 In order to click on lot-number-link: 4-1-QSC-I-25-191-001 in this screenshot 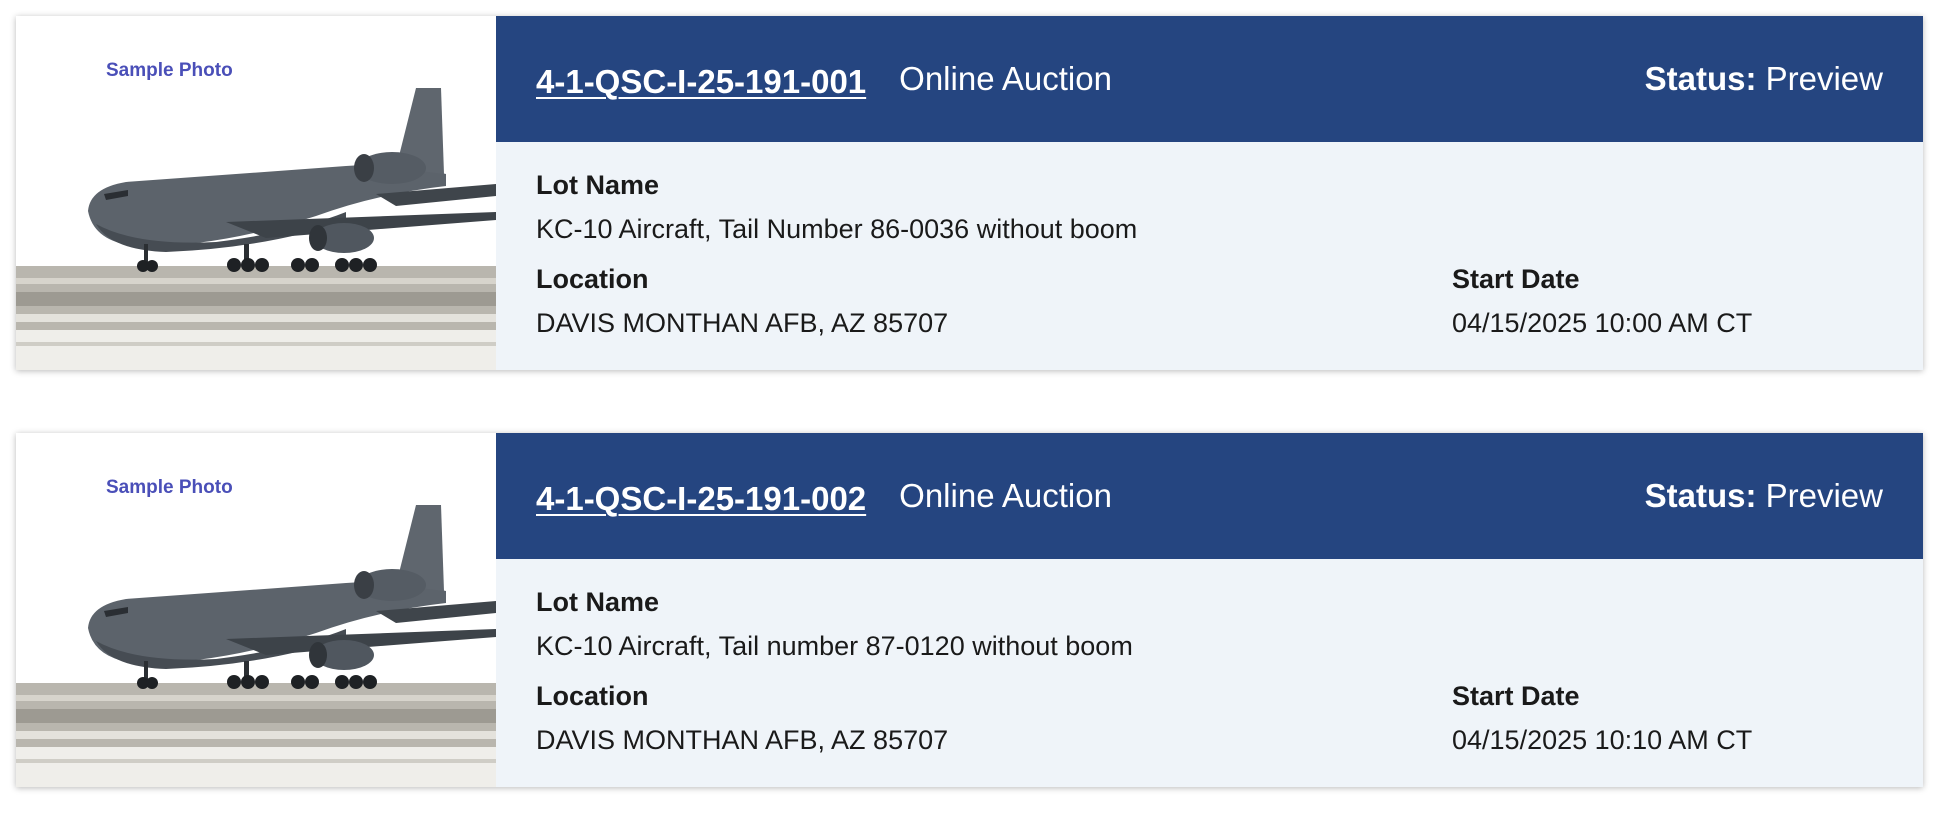, I will do `click(701, 82)`.